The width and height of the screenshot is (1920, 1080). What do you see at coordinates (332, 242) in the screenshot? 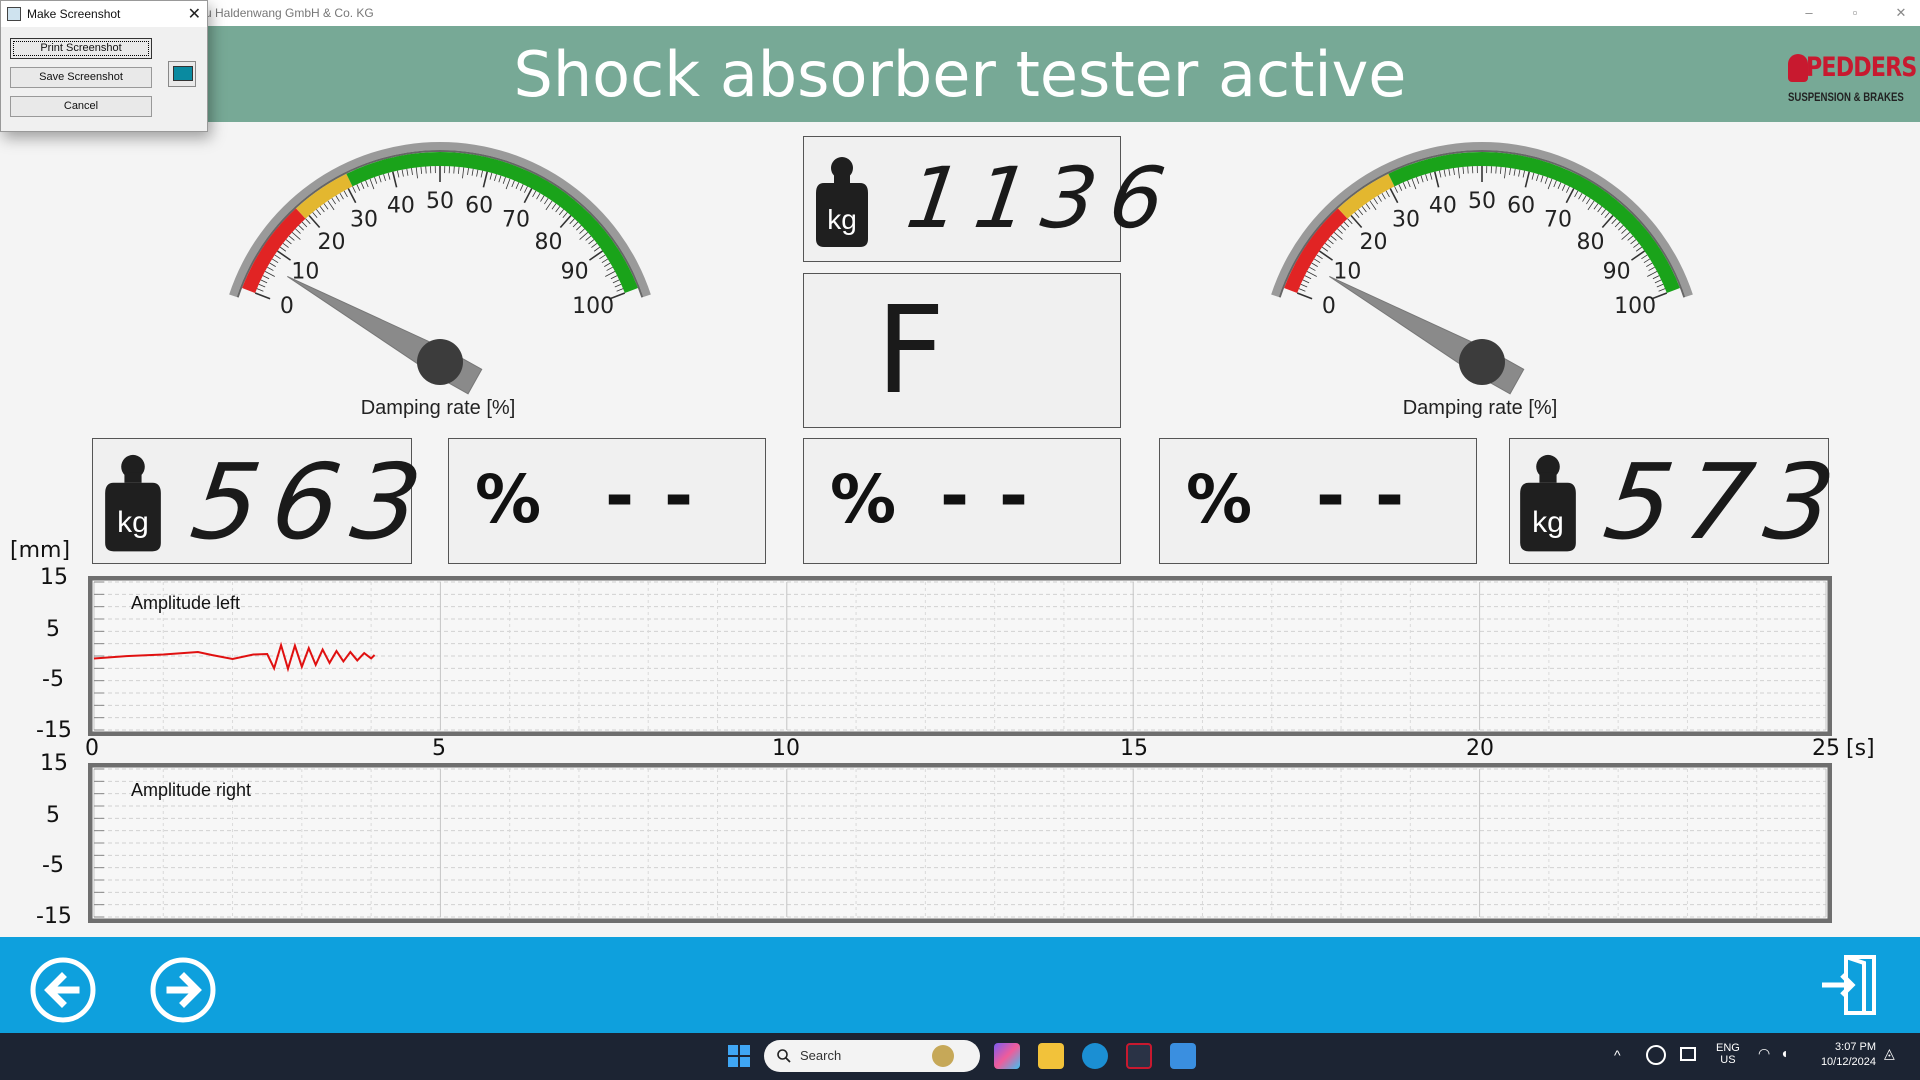
I see `gauge-left-tick-label: 20` at bounding box center [332, 242].